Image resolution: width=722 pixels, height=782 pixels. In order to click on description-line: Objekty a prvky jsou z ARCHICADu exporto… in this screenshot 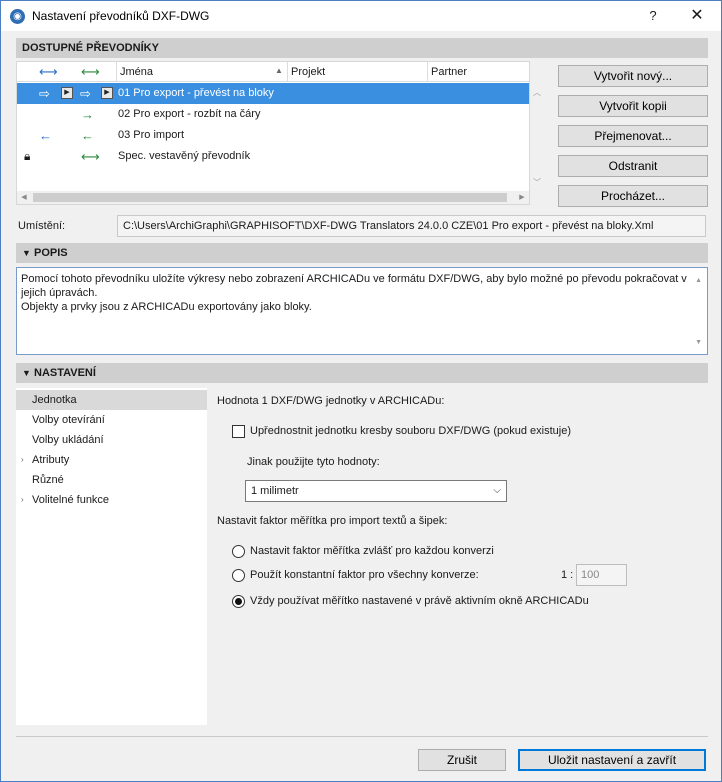, I will do `click(166, 307)`.